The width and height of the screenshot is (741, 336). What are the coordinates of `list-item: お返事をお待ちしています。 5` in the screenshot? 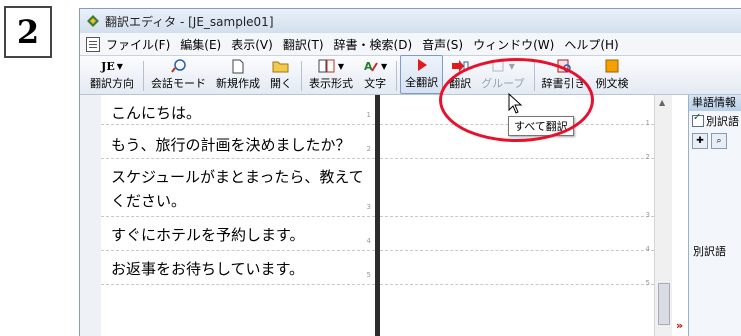 It's located at (238, 268).